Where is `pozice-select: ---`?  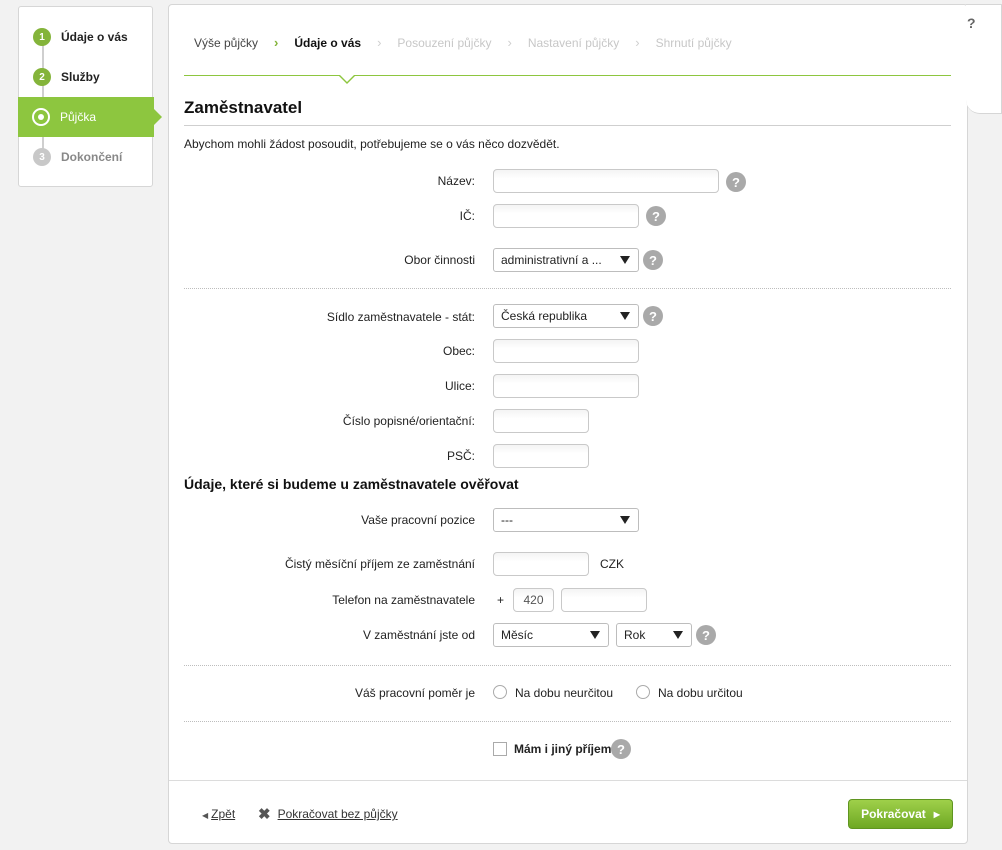
pozice-select: --- is located at coordinates (566, 520).